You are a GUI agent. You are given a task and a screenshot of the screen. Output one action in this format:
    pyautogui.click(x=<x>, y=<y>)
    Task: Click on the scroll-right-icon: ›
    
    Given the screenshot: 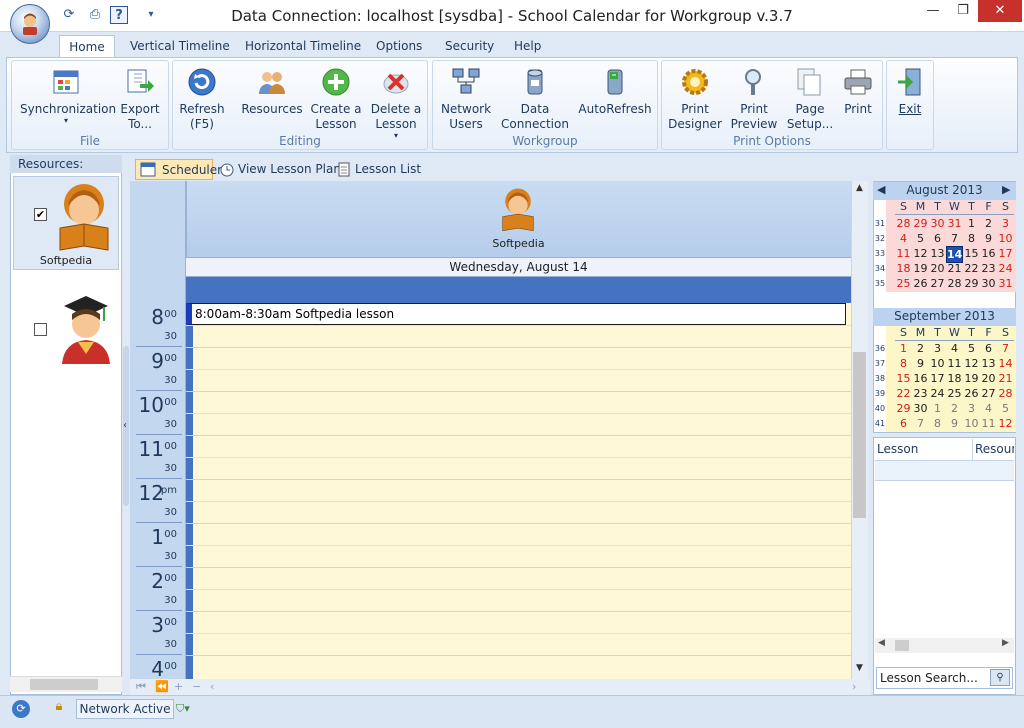 What is the action you would take?
    pyautogui.click(x=854, y=686)
    